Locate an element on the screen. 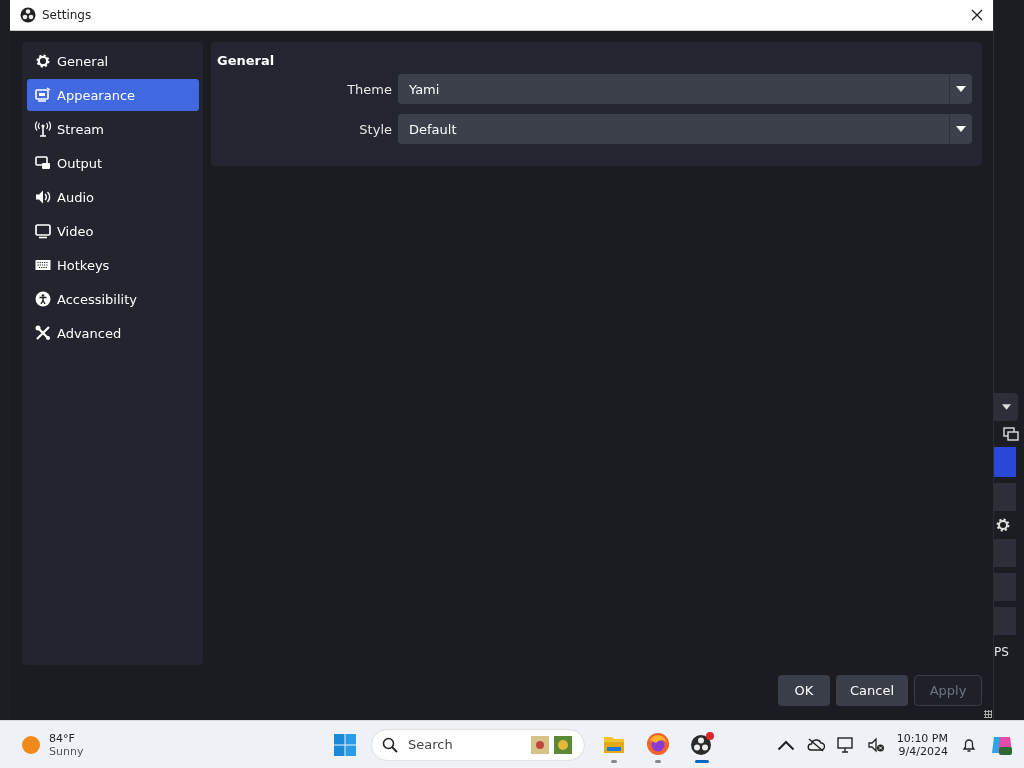  sidebar-item: Advanced is located at coordinates (113, 333).